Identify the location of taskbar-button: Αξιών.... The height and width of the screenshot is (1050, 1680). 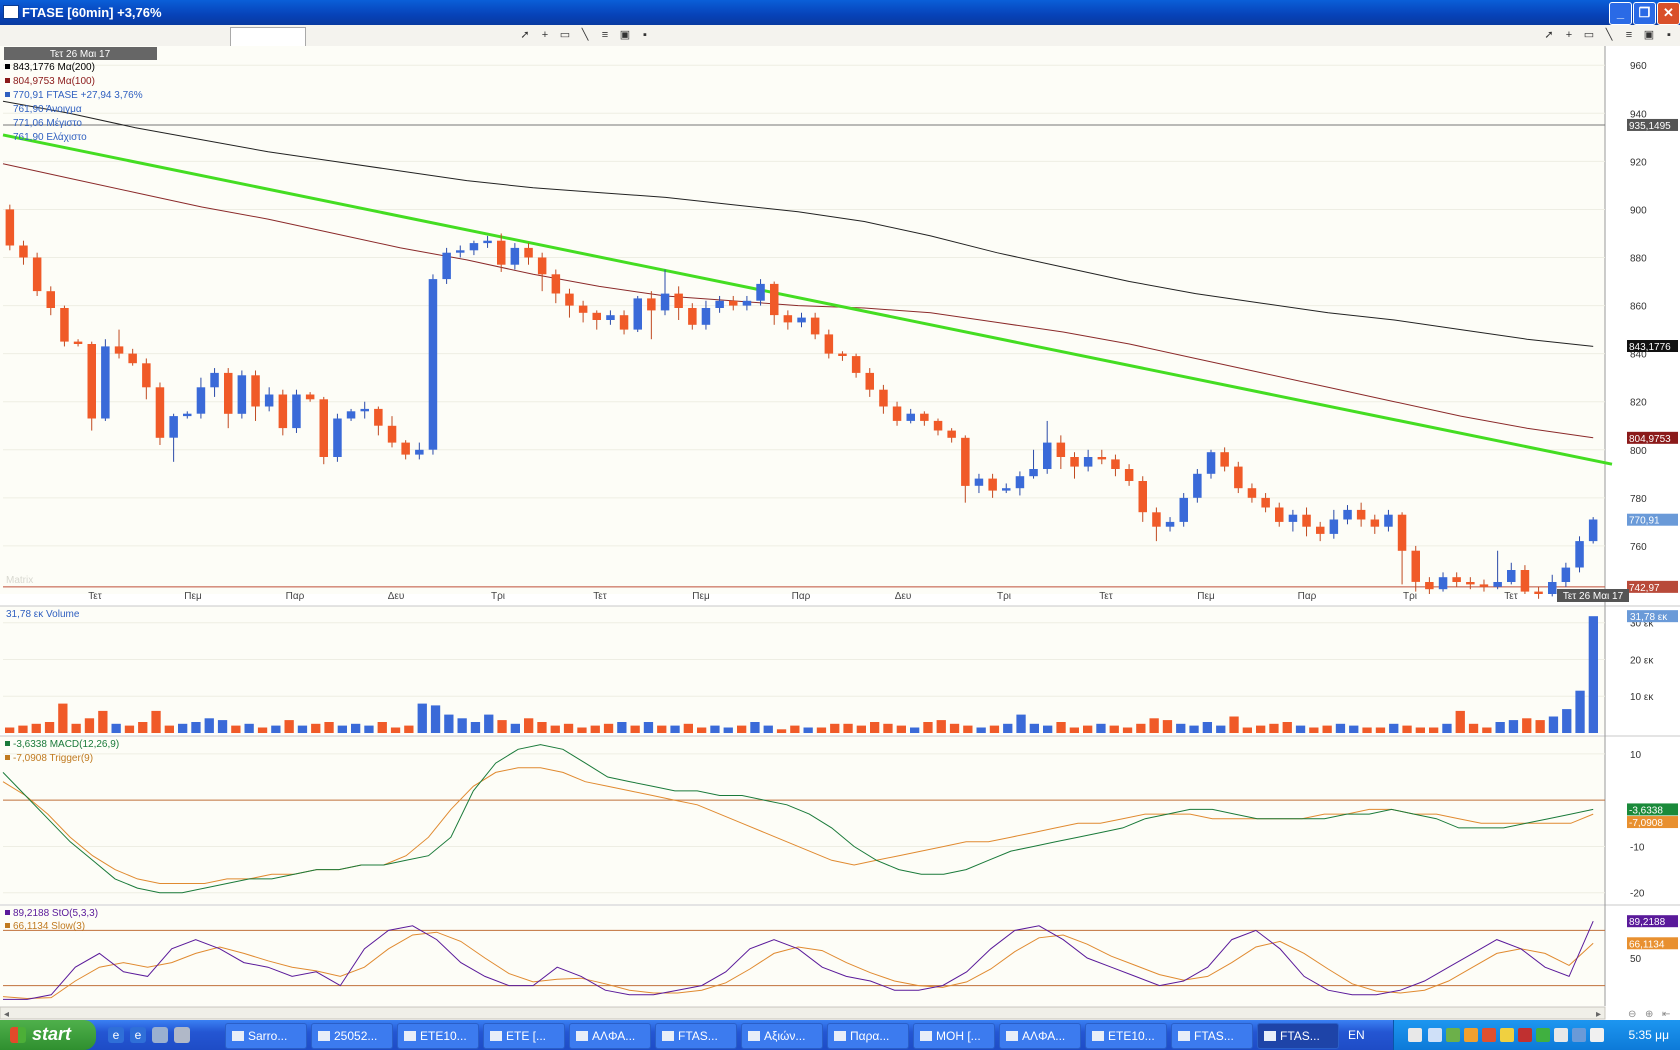
(782, 1036).